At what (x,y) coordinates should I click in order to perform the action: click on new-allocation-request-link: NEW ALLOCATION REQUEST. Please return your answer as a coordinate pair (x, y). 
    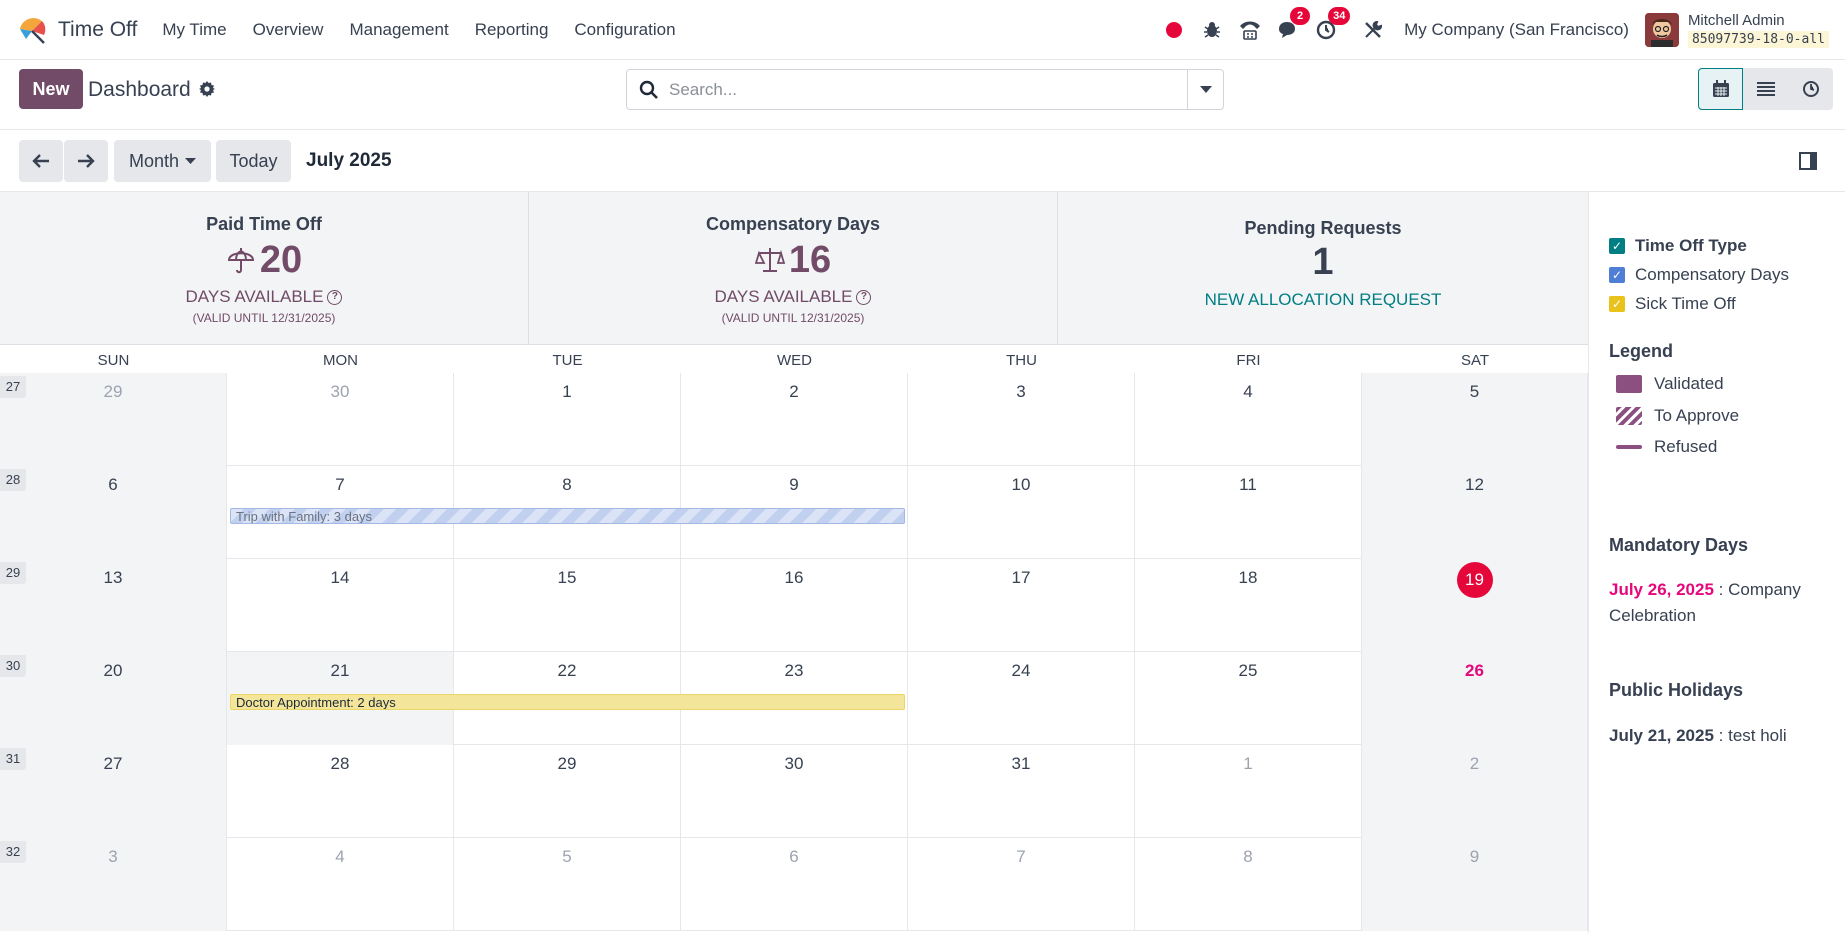
    Looking at the image, I should click on (1323, 300).